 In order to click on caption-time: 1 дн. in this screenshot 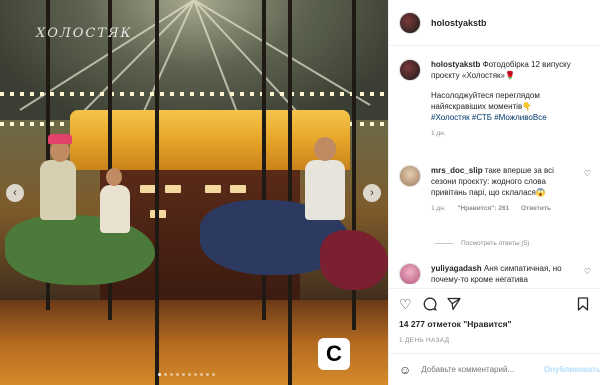, I will do `click(438, 133)`.